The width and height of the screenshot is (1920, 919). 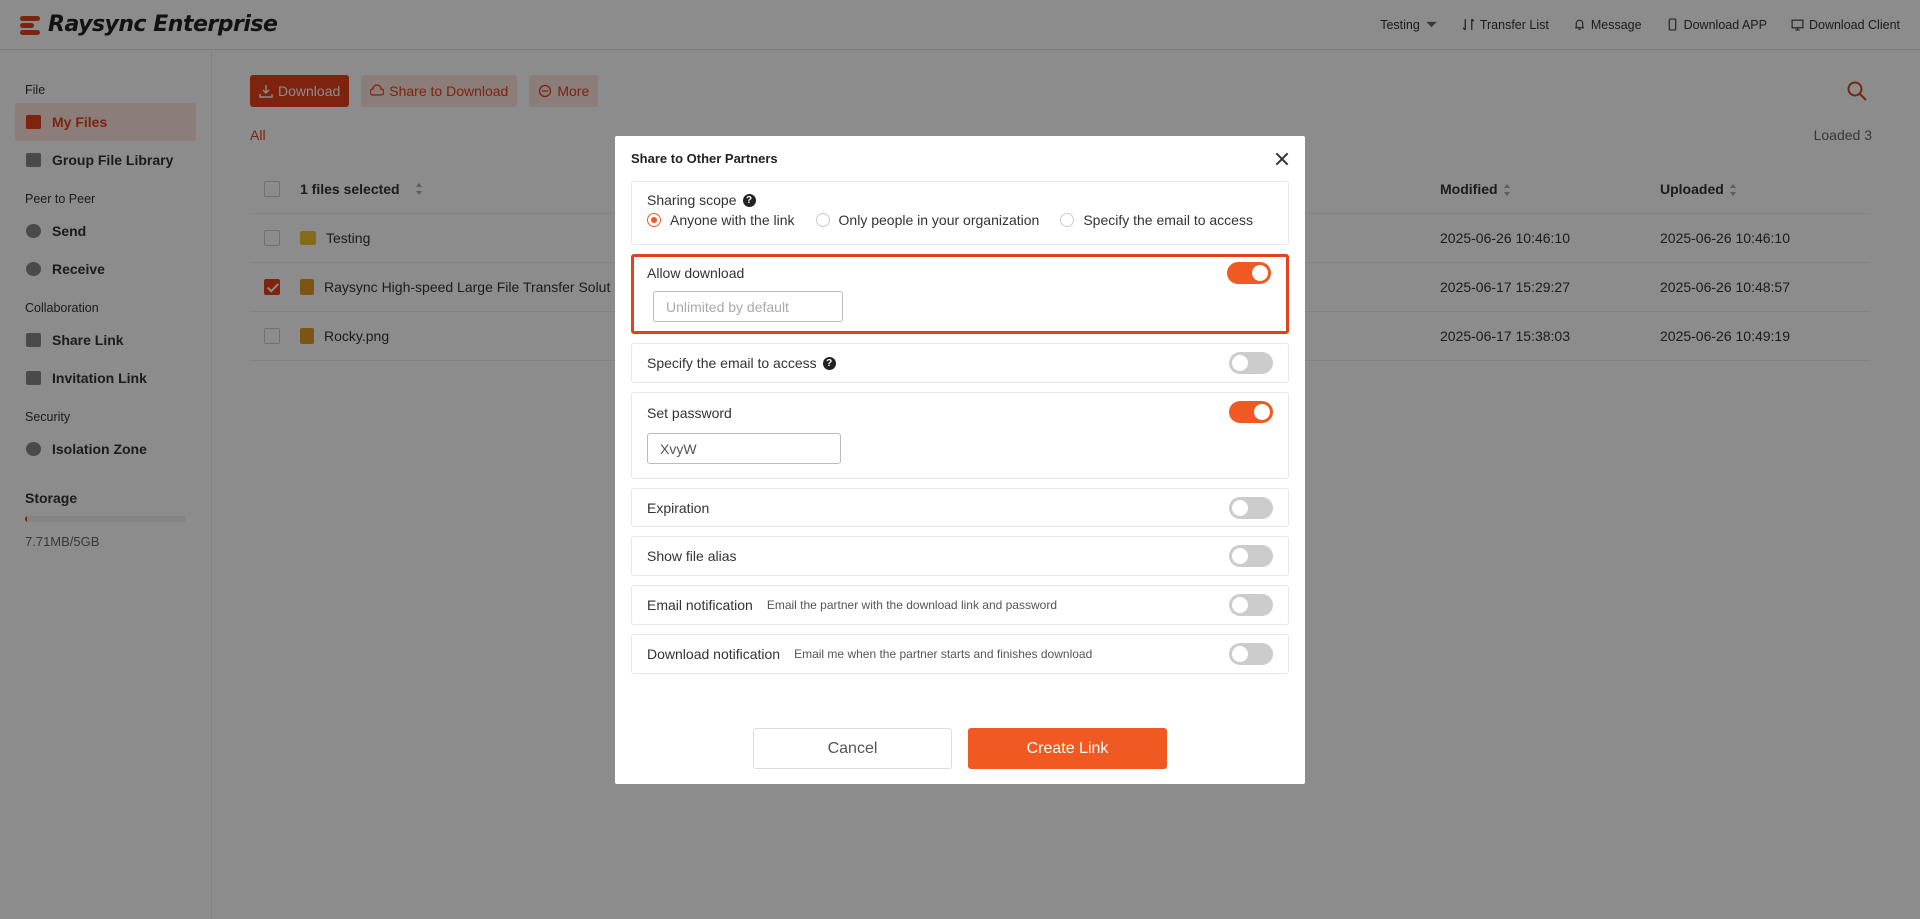 I want to click on download-notification-label: Download notification, so click(x=714, y=654).